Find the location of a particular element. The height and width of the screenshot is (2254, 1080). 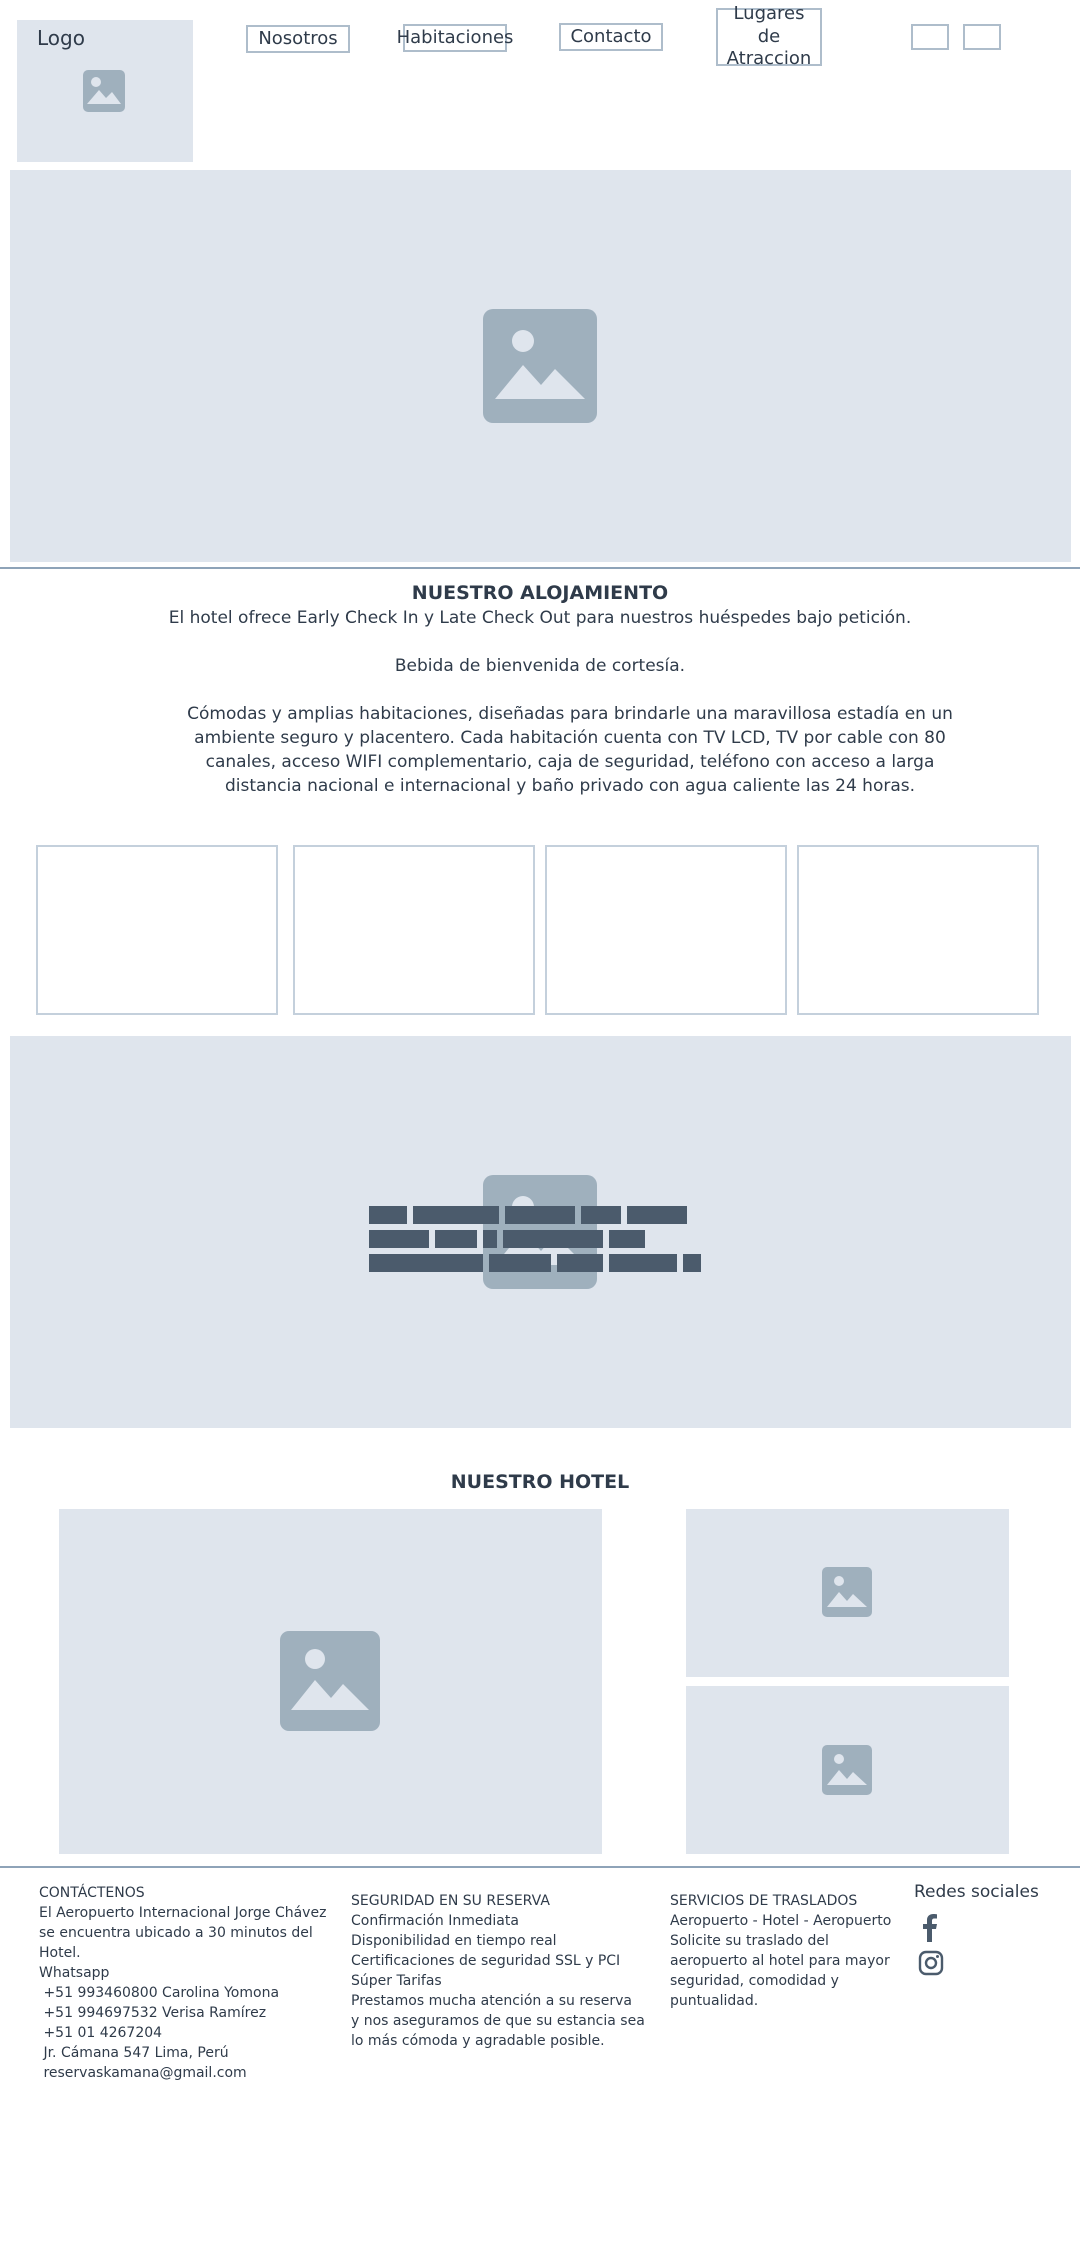

footer-line: aeropuerto al hotel para mayor is located at coordinates (780, 1961).